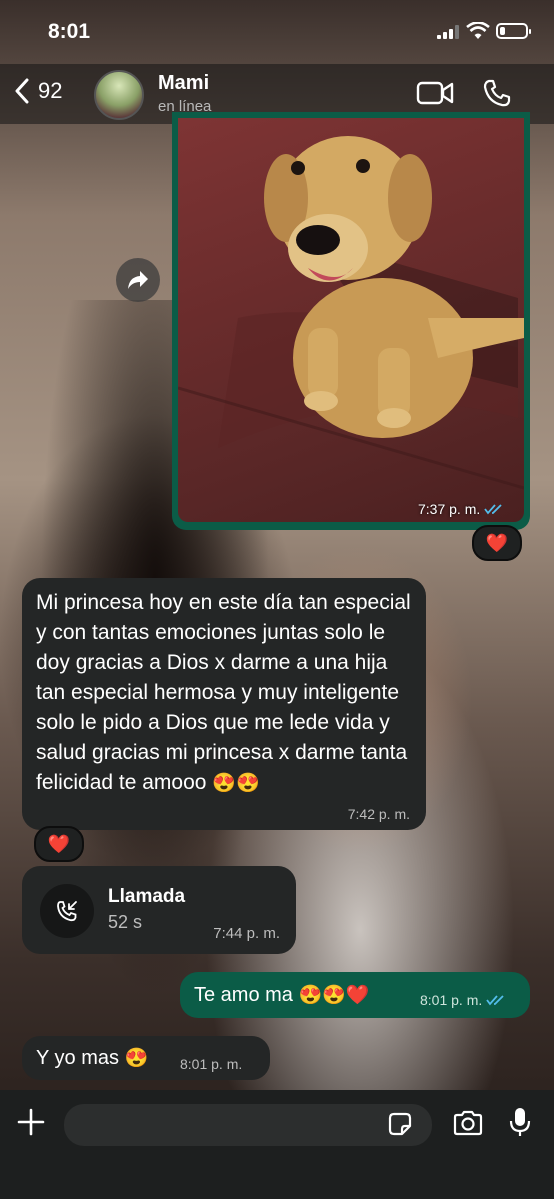  I want to click on call-duration: 52 s, so click(125, 922).